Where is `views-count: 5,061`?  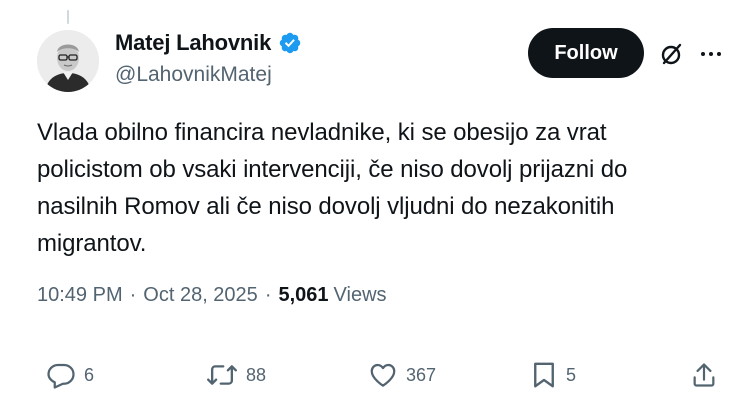 views-count: 5,061 is located at coordinates (303, 295).